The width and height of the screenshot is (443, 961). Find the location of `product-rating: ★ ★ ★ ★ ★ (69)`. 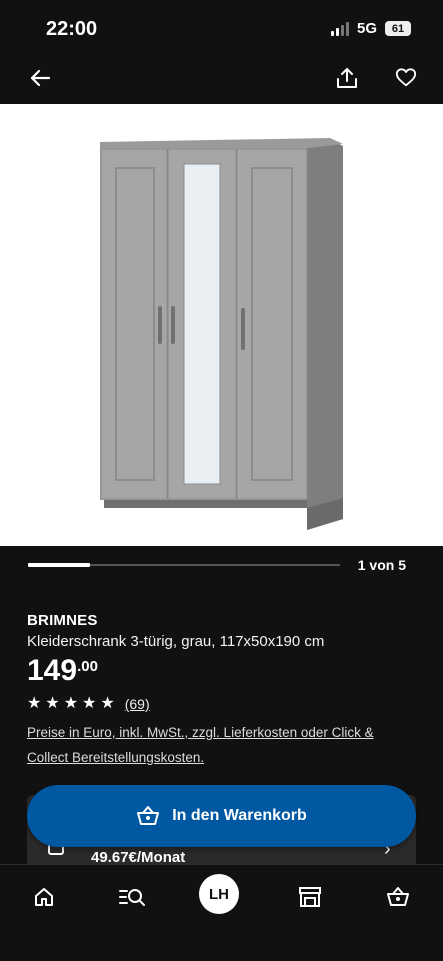

product-rating: ★ ★ ★ ★ ★ (69) is located at coordinates (88, 704).